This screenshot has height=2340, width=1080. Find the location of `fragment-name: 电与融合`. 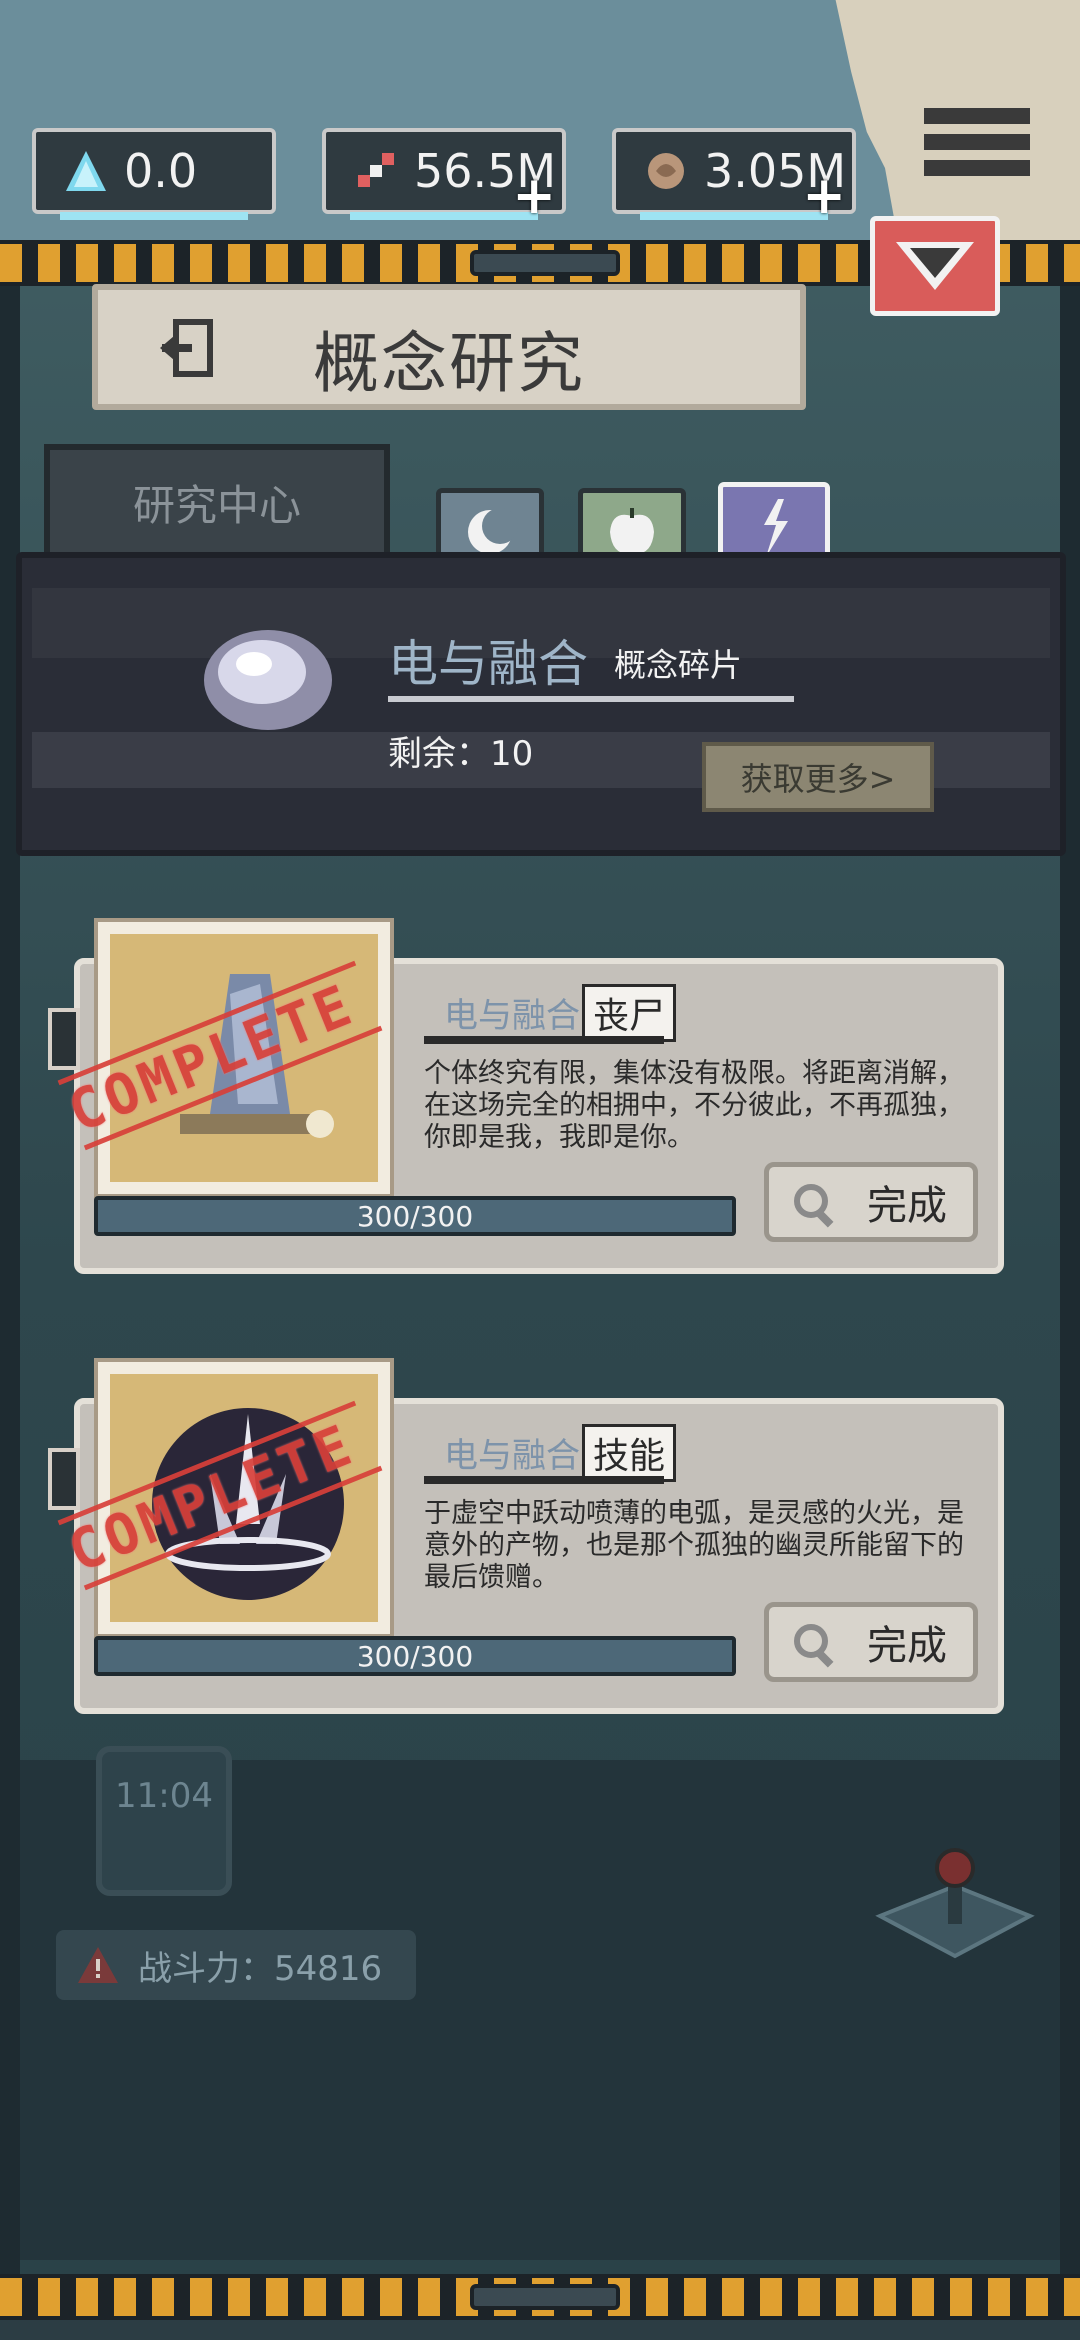

fragment-name: 电与融合 is located at coordinates (488, 664).